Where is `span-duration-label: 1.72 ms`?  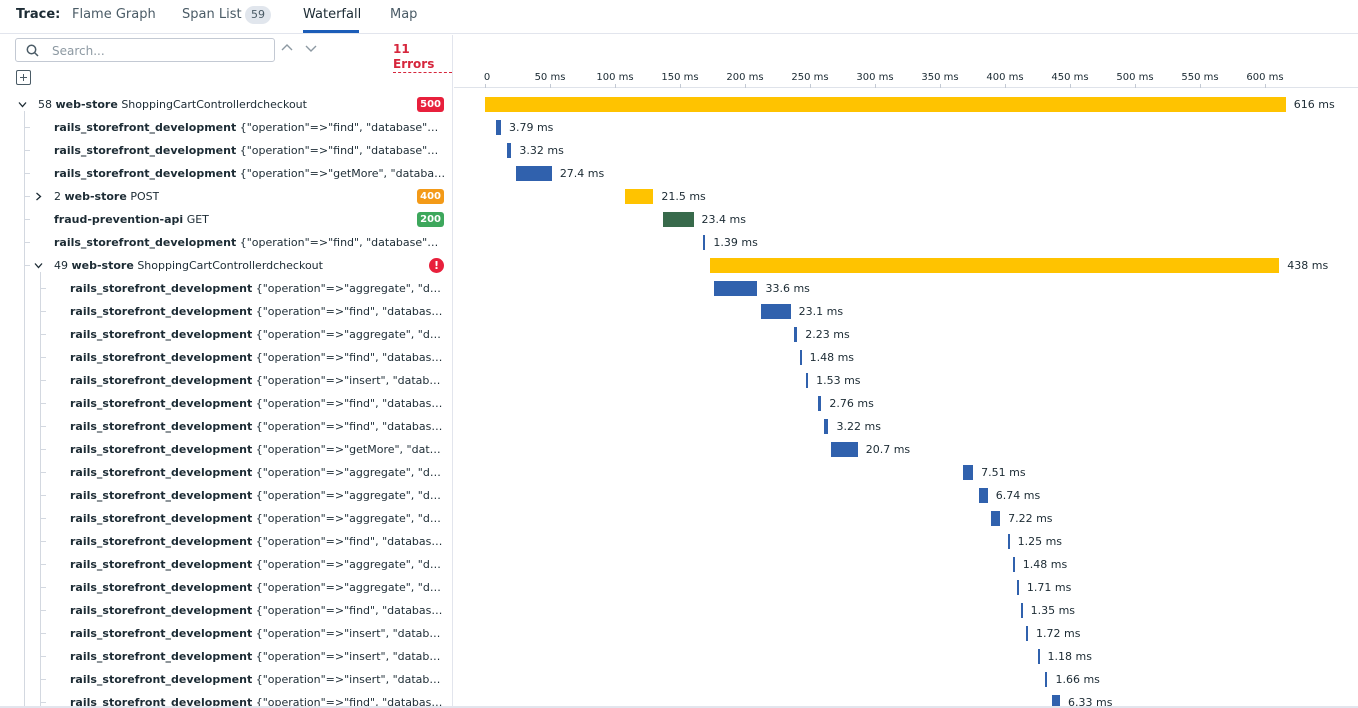
span-duration-label: 1.72 ms is located at coordinates (1058, 633).